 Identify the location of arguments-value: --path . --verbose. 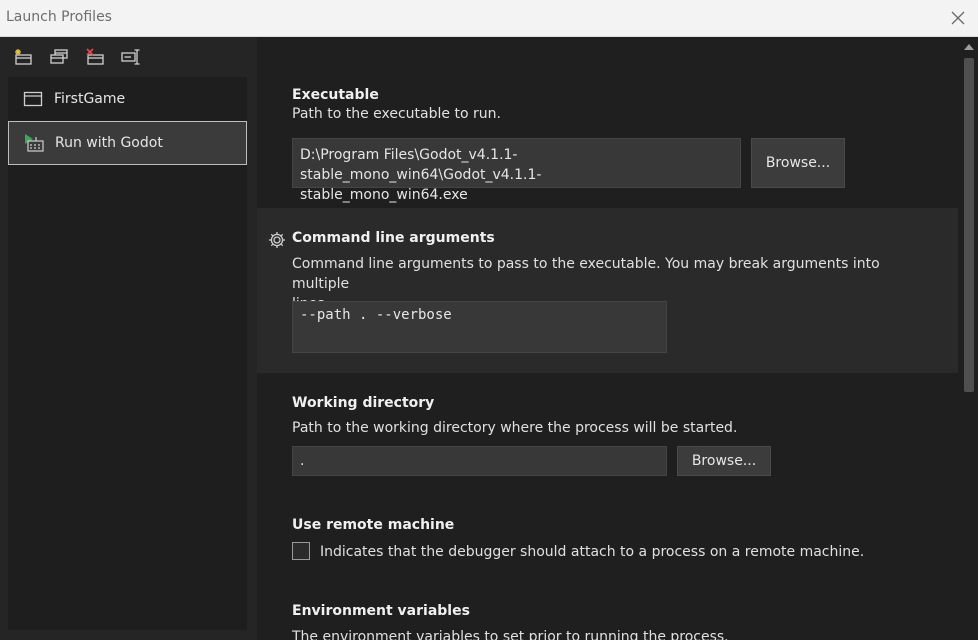
(376, 315).